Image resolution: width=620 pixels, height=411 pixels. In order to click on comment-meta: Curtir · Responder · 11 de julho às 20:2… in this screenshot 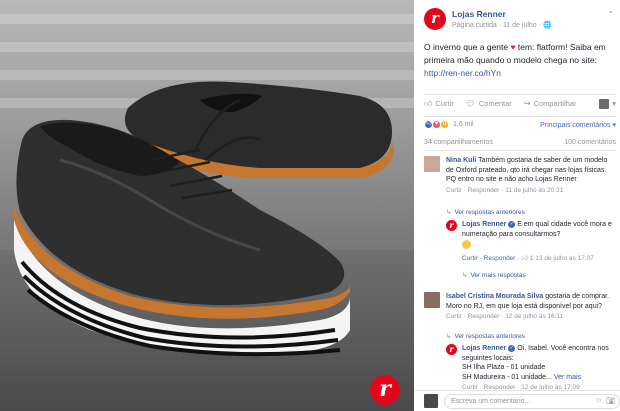, I will do `click(530, 191)`.